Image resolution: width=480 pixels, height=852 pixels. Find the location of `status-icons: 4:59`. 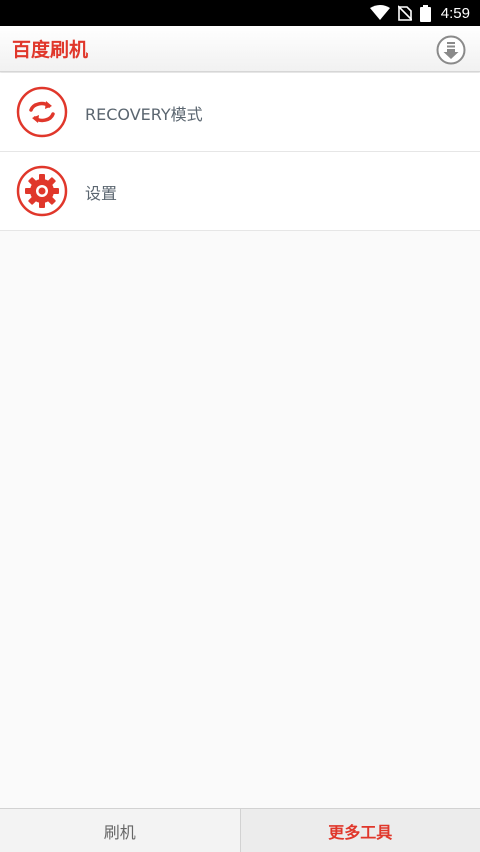

status-icons: 4:59 is located at coordinates (419, 13).